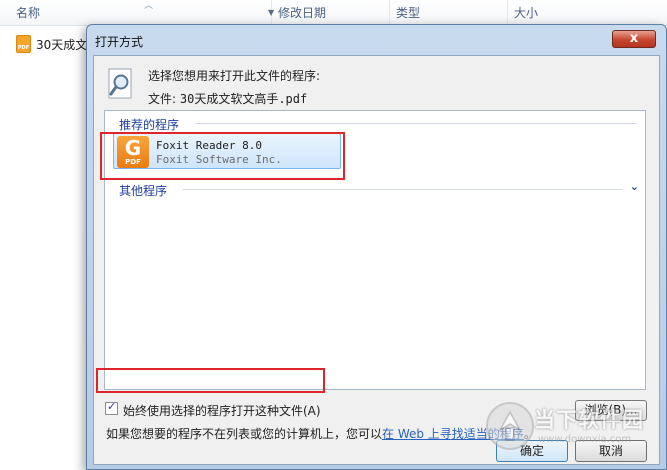 This screenshot has height=470, width=667. What do you see at coordinates (222, 411) in the screenshot?
I see `always-use-label: 始终使用选择的程序打开这种文件(A)` at bounding box center [222, 411].